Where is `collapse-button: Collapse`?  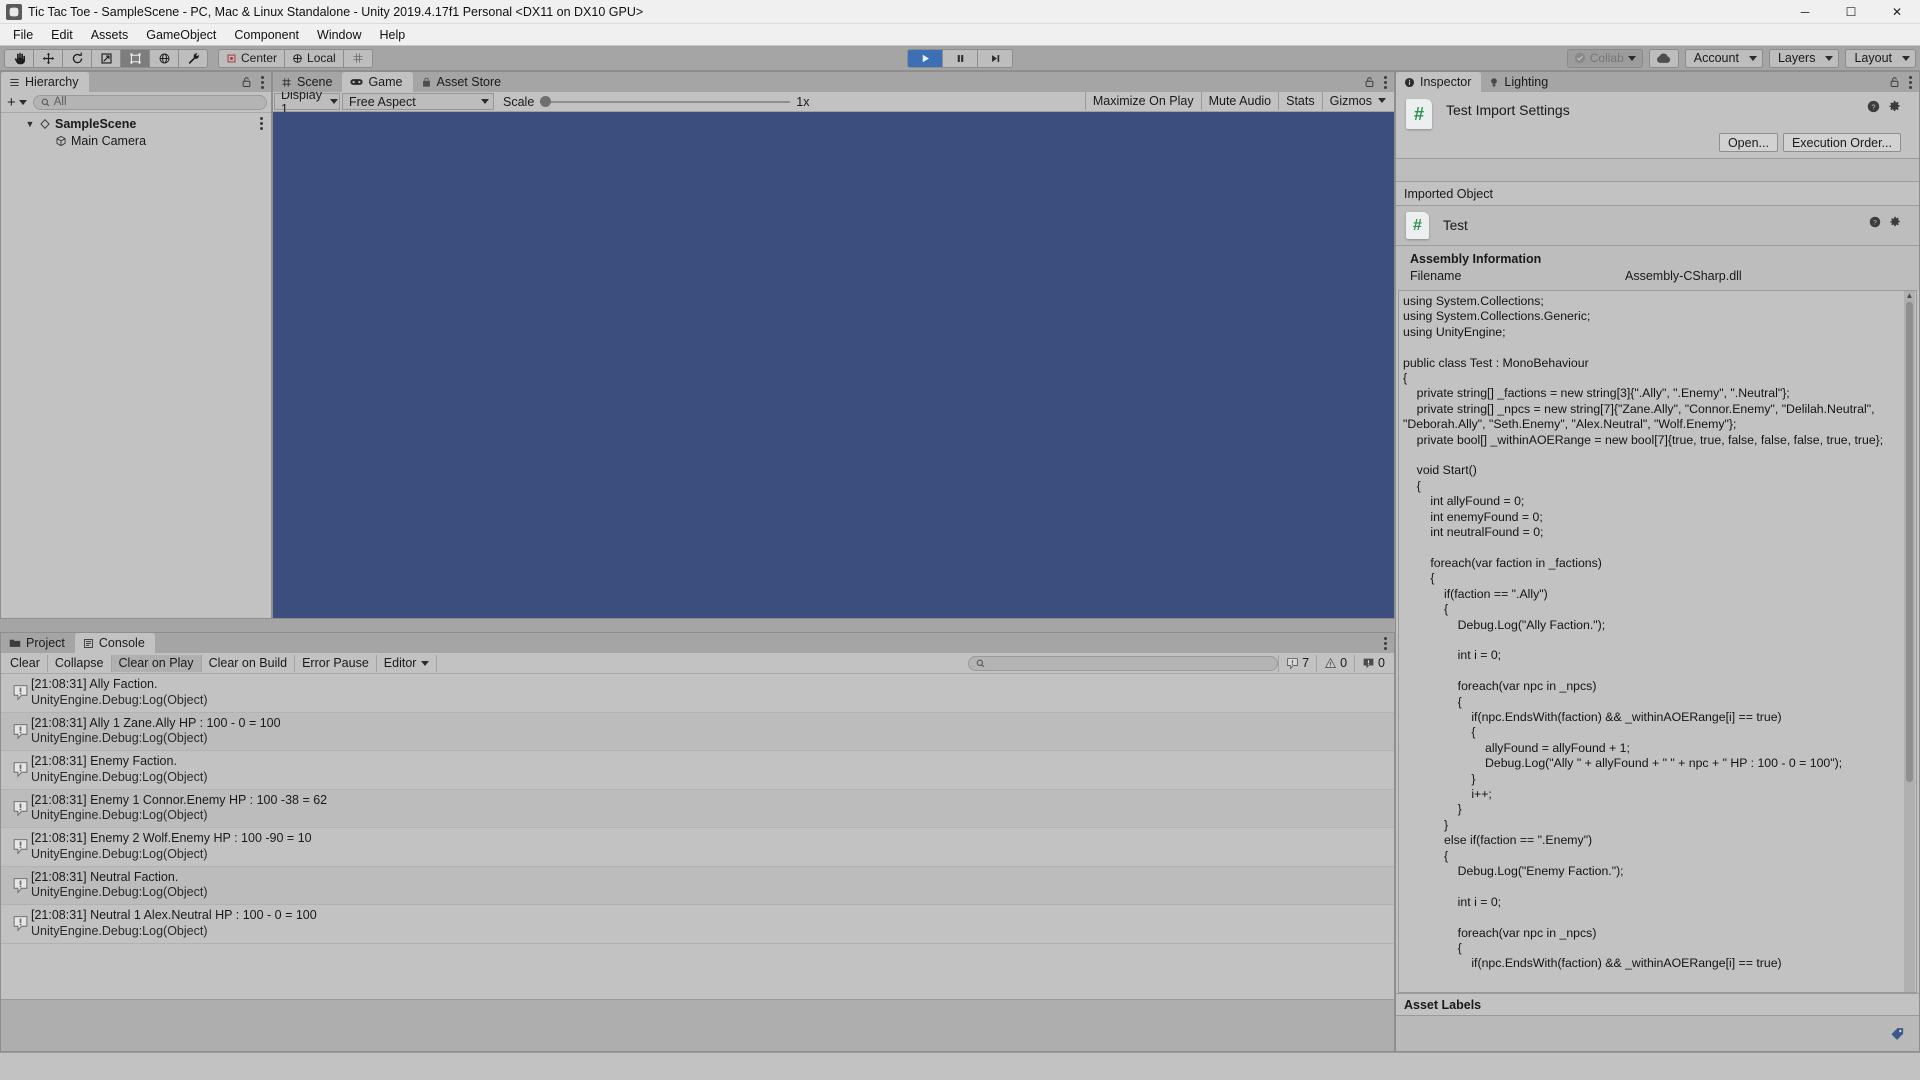 collapse-button: Collapse is located at coordinates (80, 663).